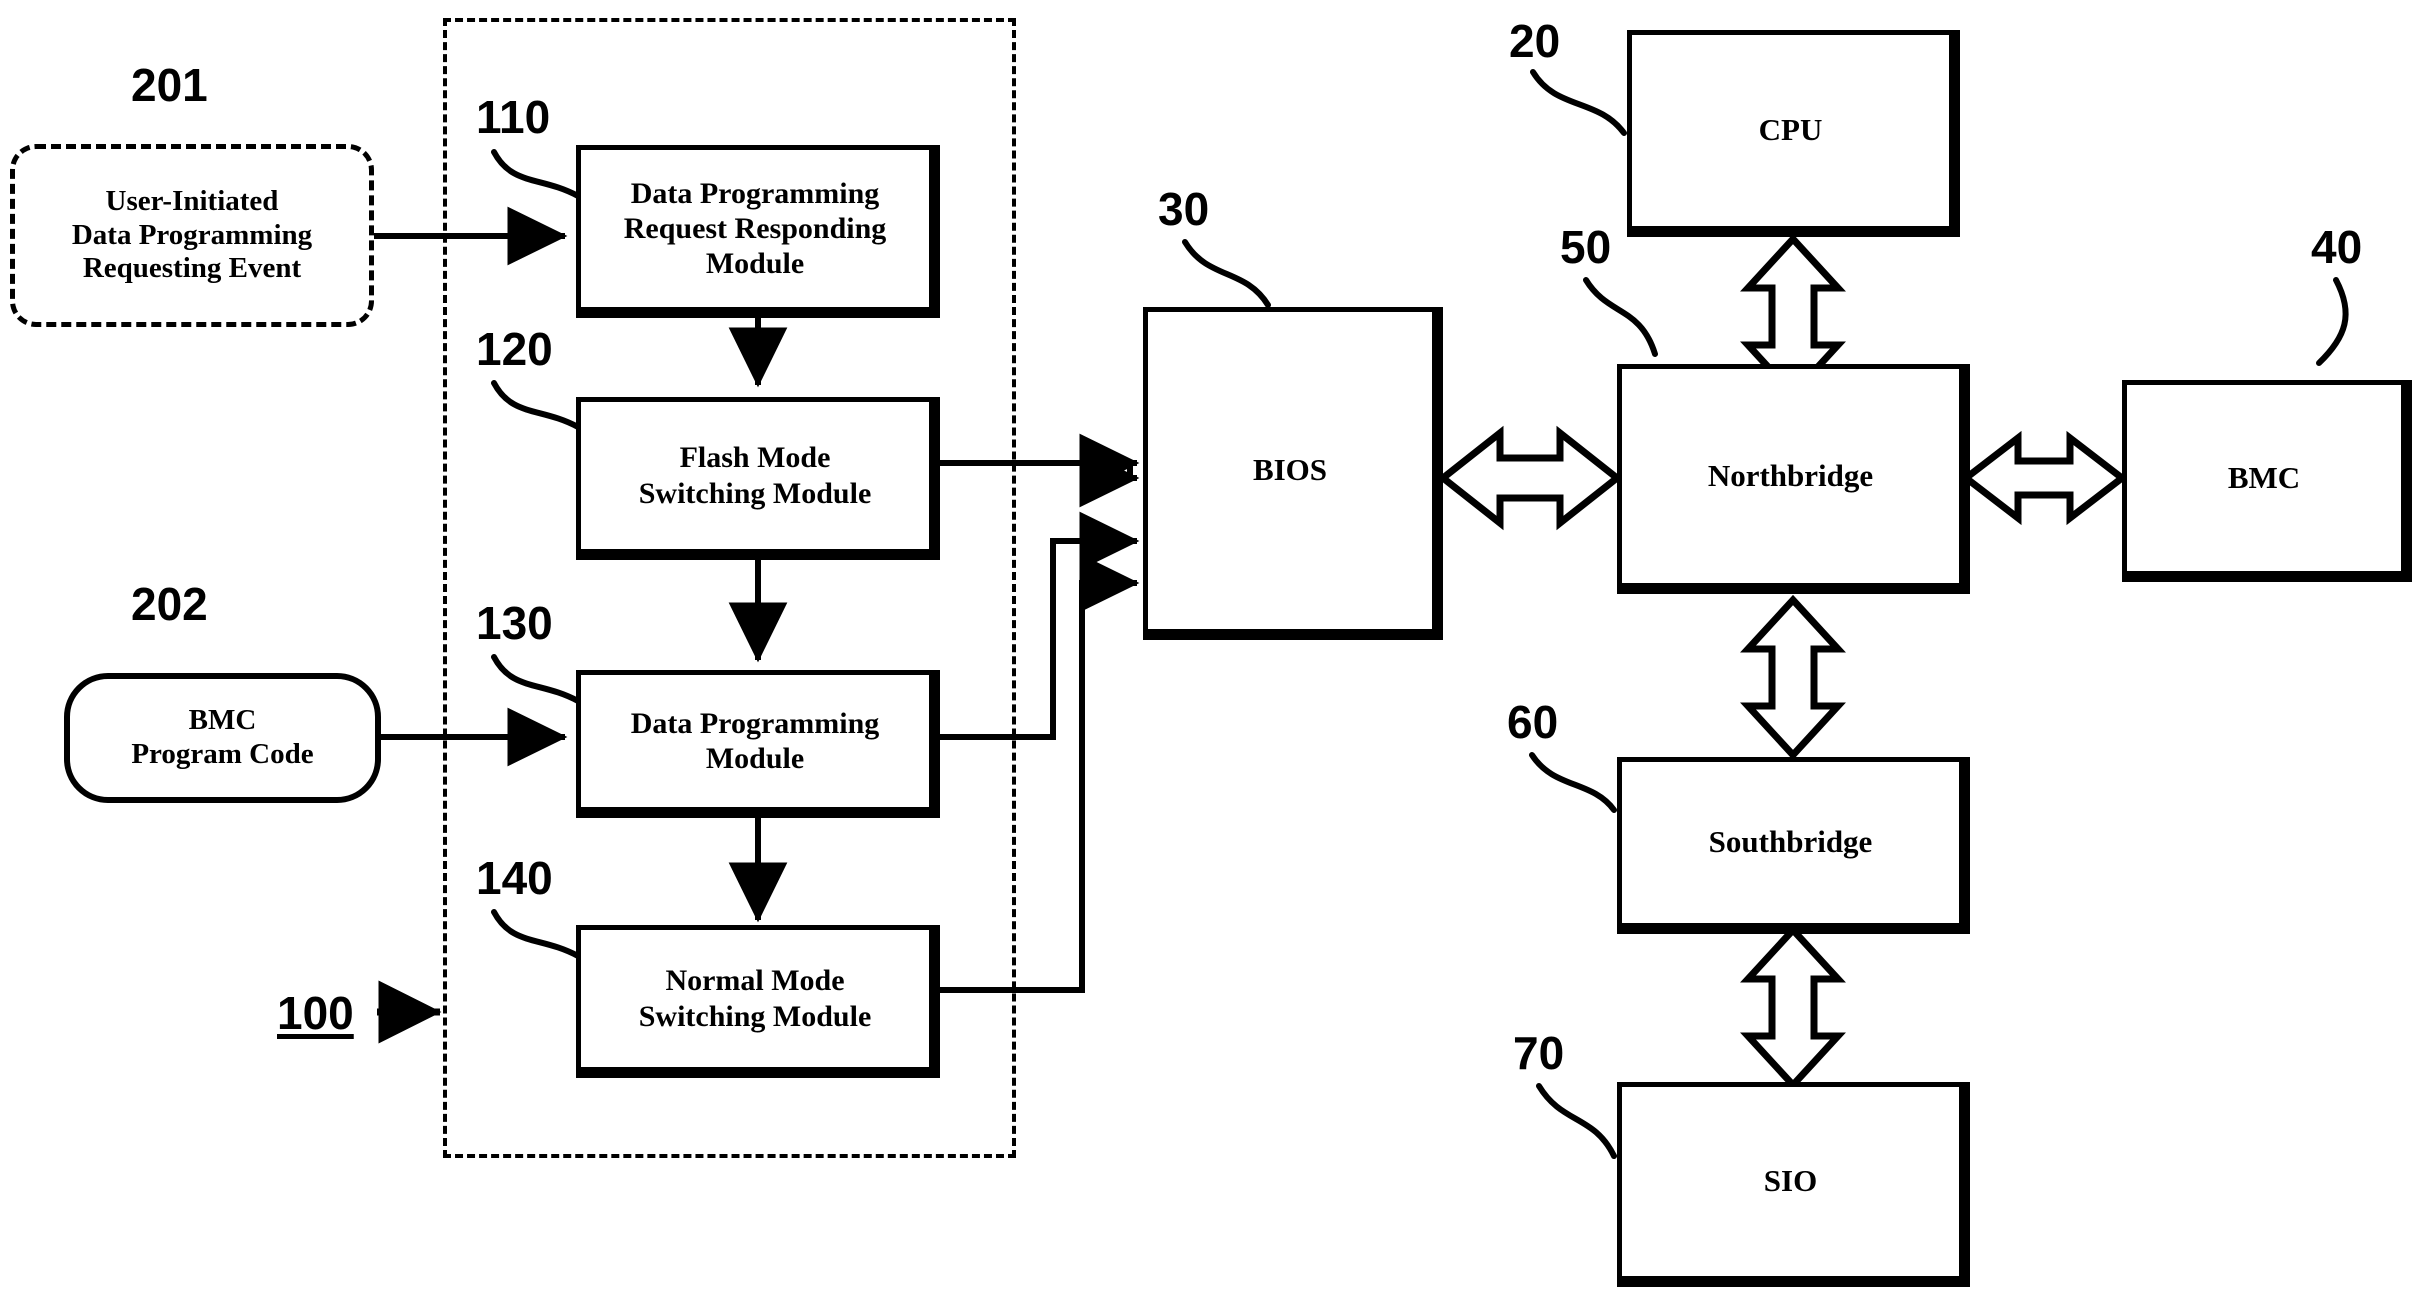 The height and width of the screenshot is (1293, 2419). I want to click on ref-numeral-30: 30, so click(1184, 209).